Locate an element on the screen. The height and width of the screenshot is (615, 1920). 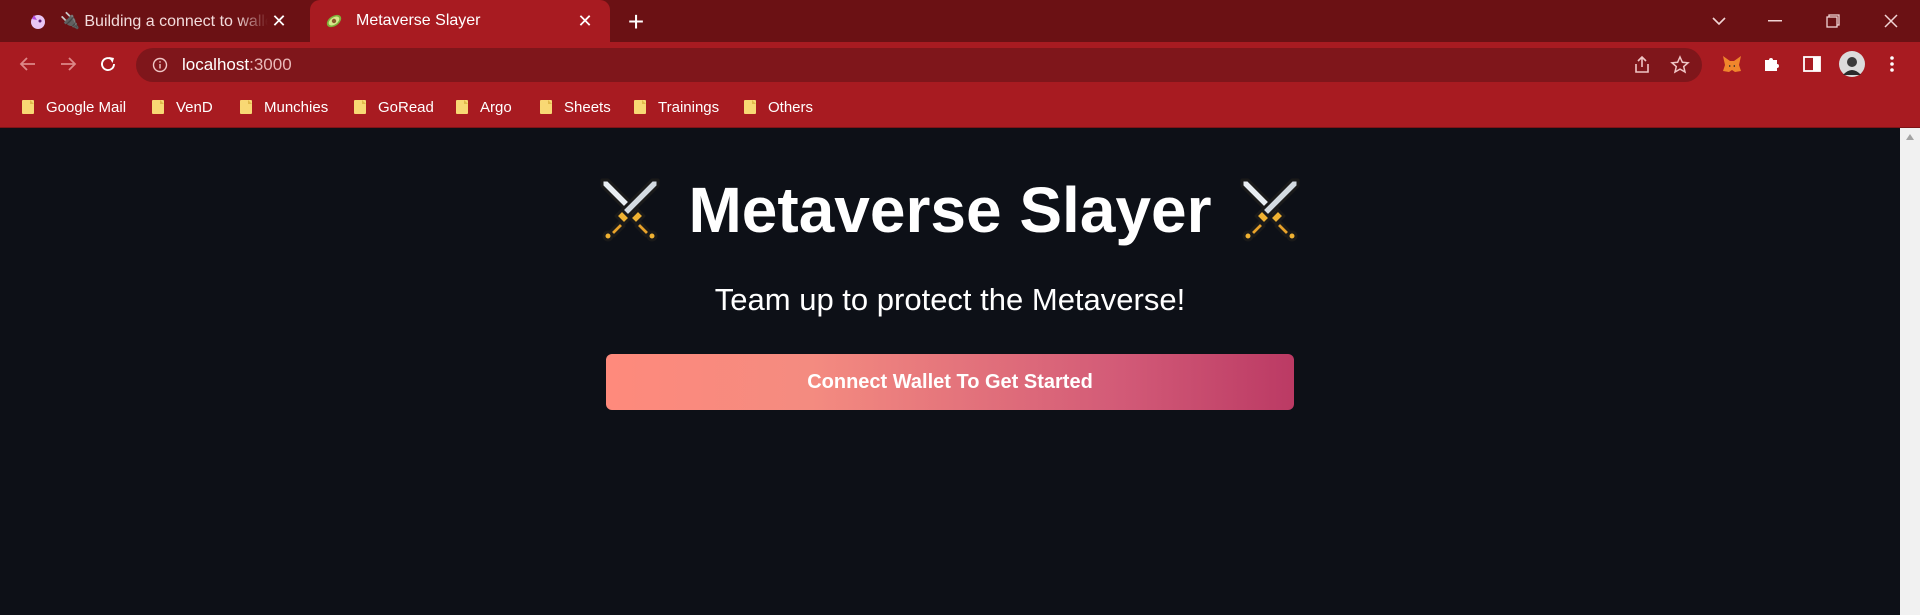
star-icon is located at coordinates (1680, 65).